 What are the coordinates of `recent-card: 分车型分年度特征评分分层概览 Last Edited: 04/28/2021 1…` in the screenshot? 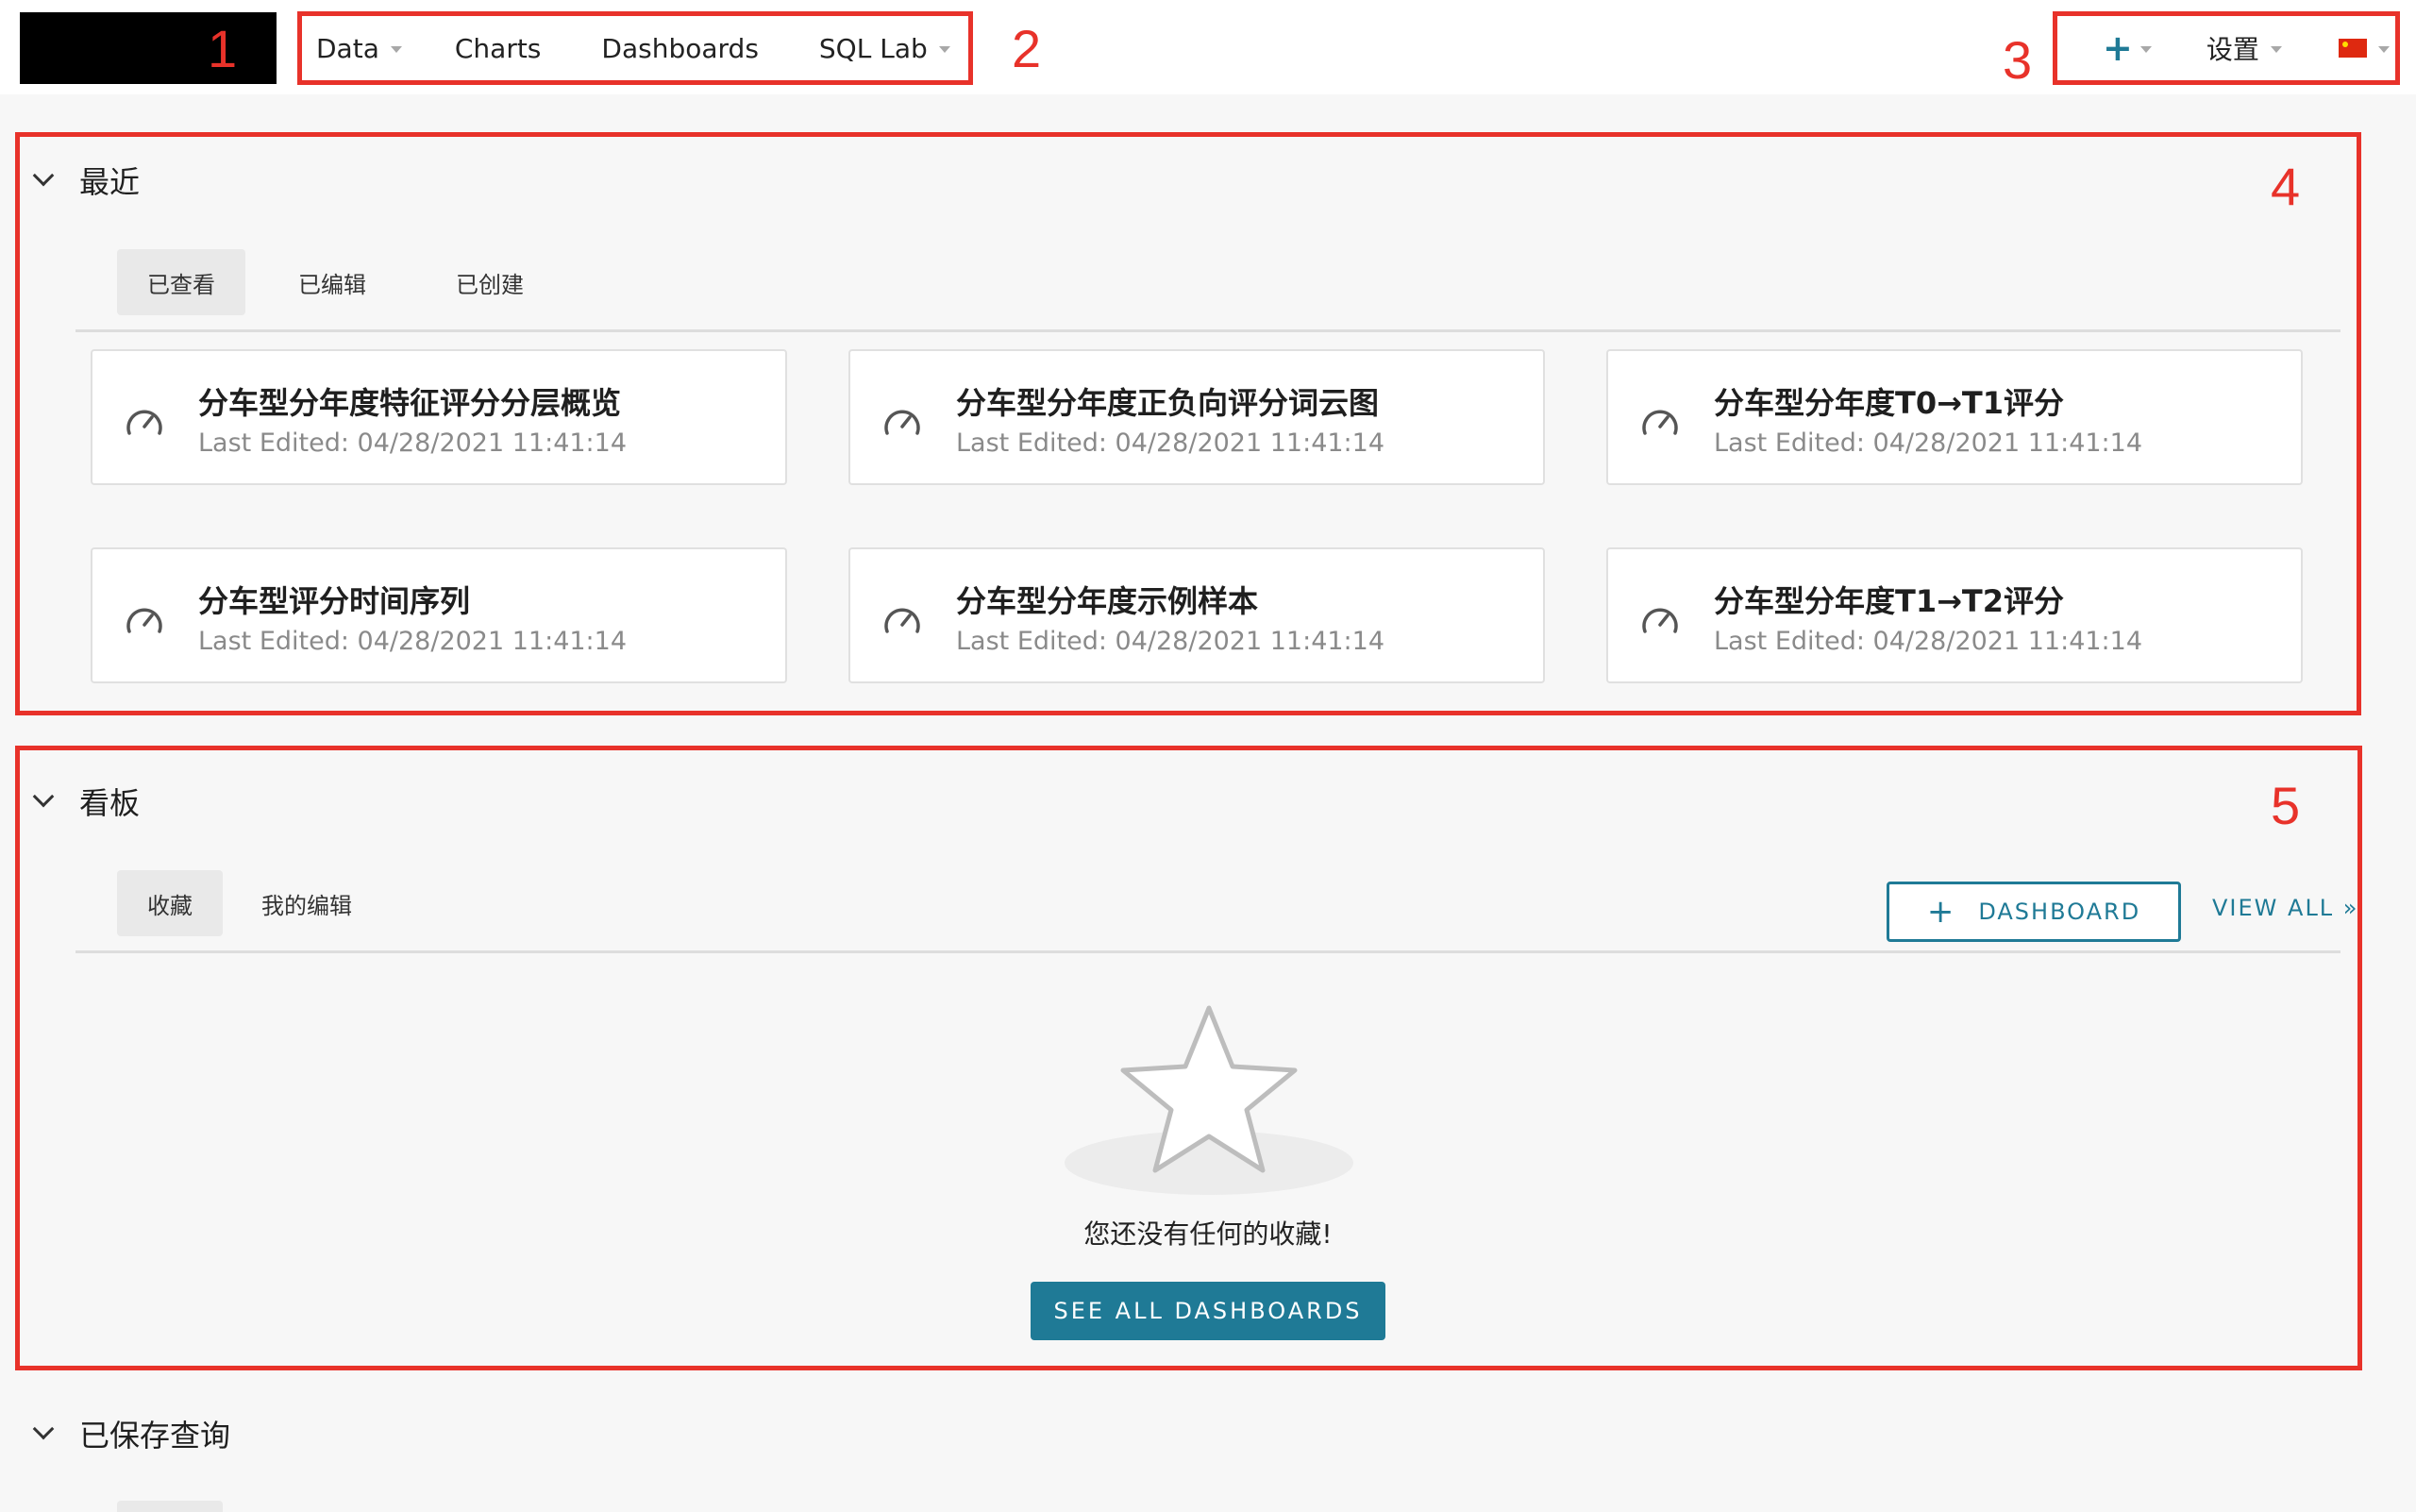 It's located at (439, 417).